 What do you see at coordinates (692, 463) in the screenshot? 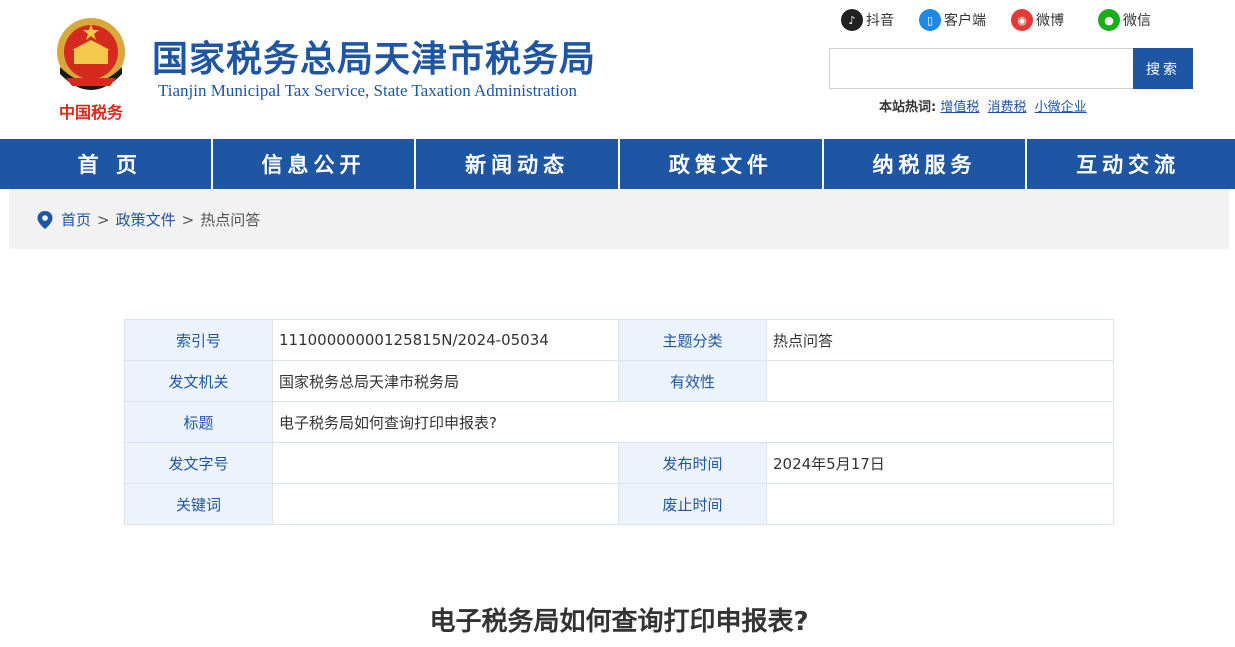
I see `pubdate-label: 发布时间` at bounding box center [692, 463].